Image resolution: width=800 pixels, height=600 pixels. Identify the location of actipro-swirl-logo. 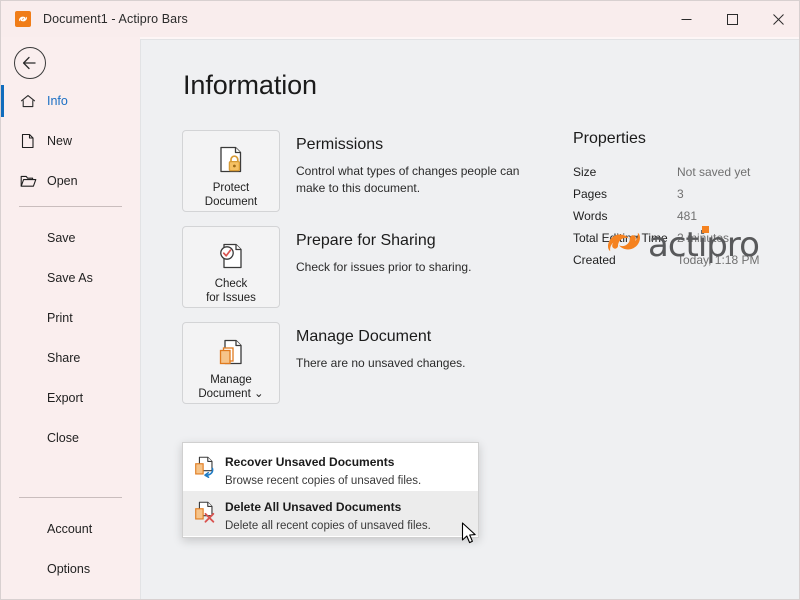
(624, 244).